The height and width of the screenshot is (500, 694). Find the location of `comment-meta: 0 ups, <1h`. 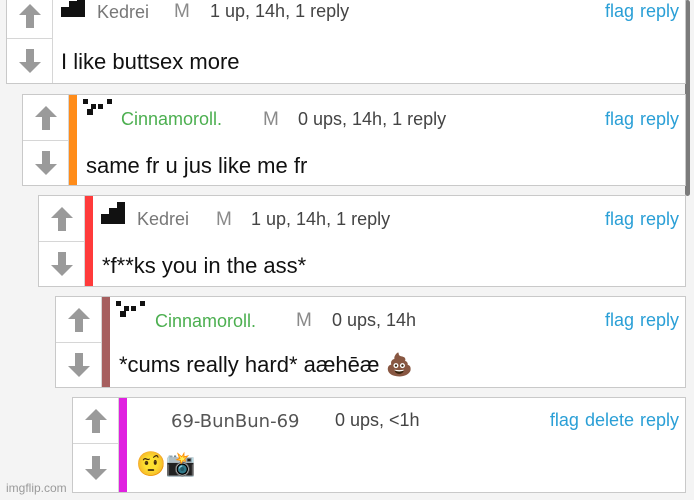

comment-meta: 0 ups, <1h is located at coordinates (377, 420).